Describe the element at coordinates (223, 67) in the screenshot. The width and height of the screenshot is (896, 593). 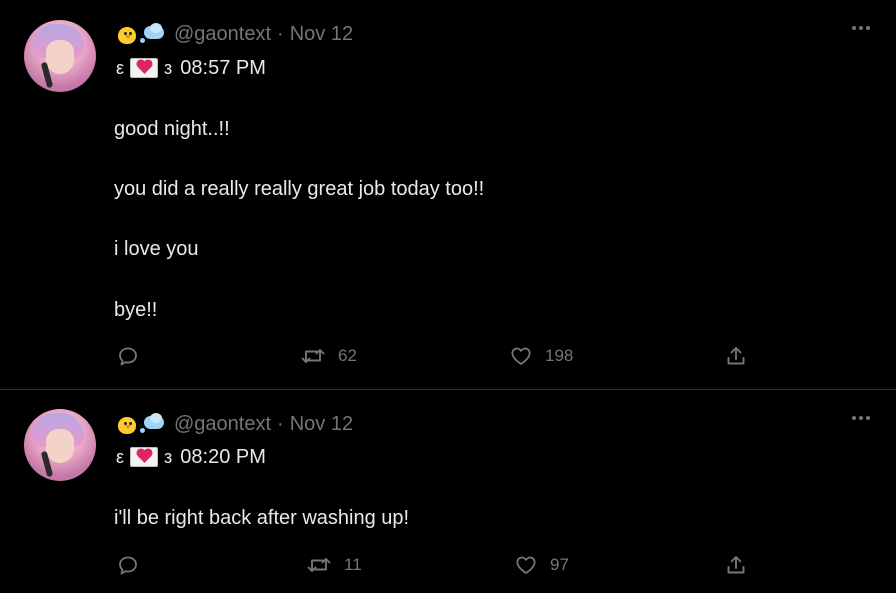
I see `time-text: 08:57 PM` at that location.